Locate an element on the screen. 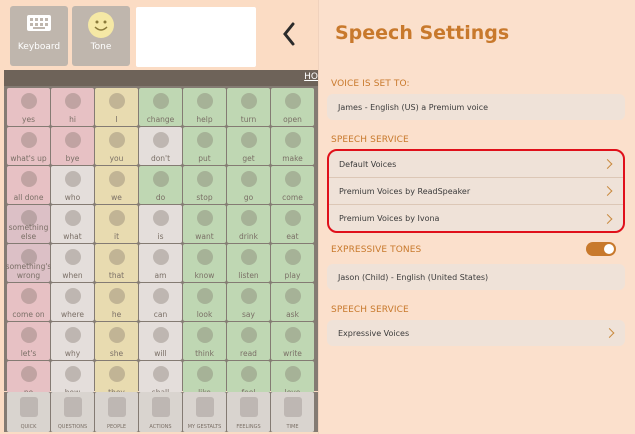 This screenshot has height=434, width=635. vocab-cell: don't is located at coordinates (160, 146).